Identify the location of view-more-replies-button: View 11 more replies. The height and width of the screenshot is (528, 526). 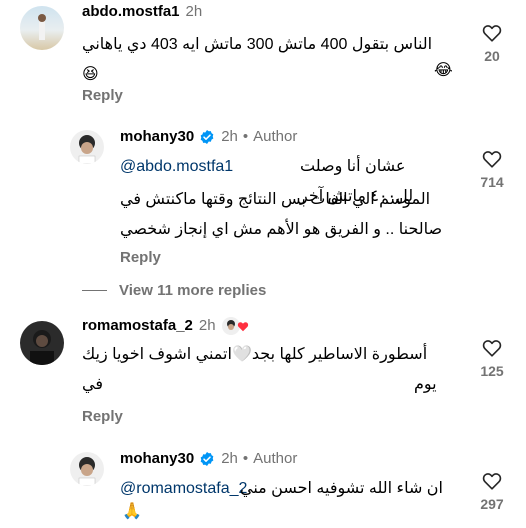
(174, 290).